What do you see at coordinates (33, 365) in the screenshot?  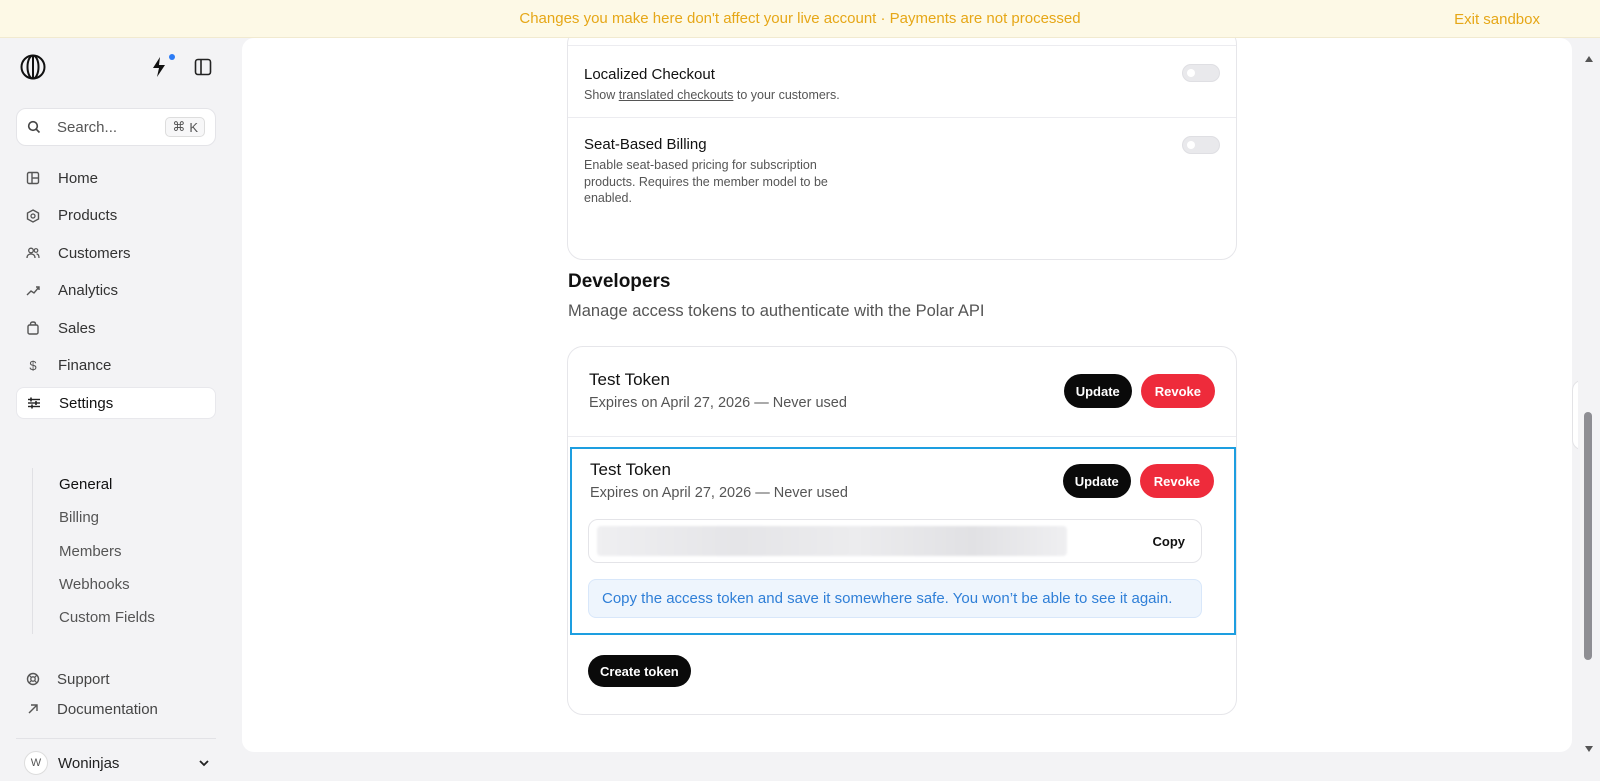 I see `finance-icon: $` at bounding box center [33, 365].